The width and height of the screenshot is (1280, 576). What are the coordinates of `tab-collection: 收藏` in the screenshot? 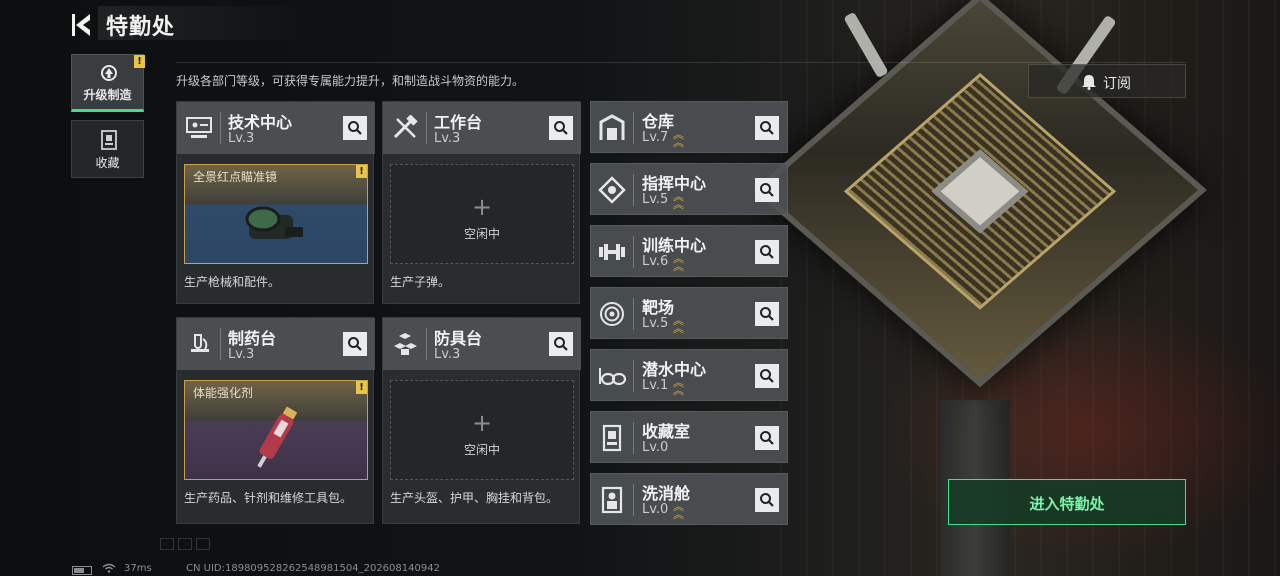 It's located at (107, 149).